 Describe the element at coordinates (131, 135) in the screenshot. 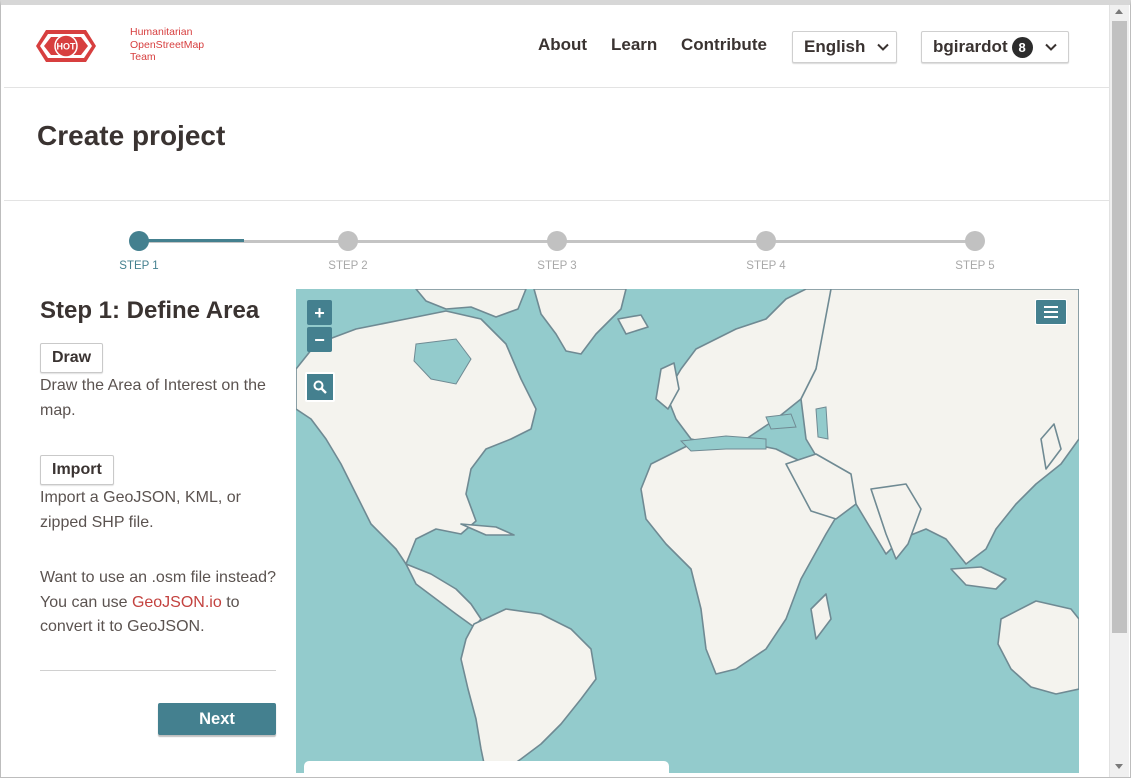

I see `page-title: Create project` at that location.